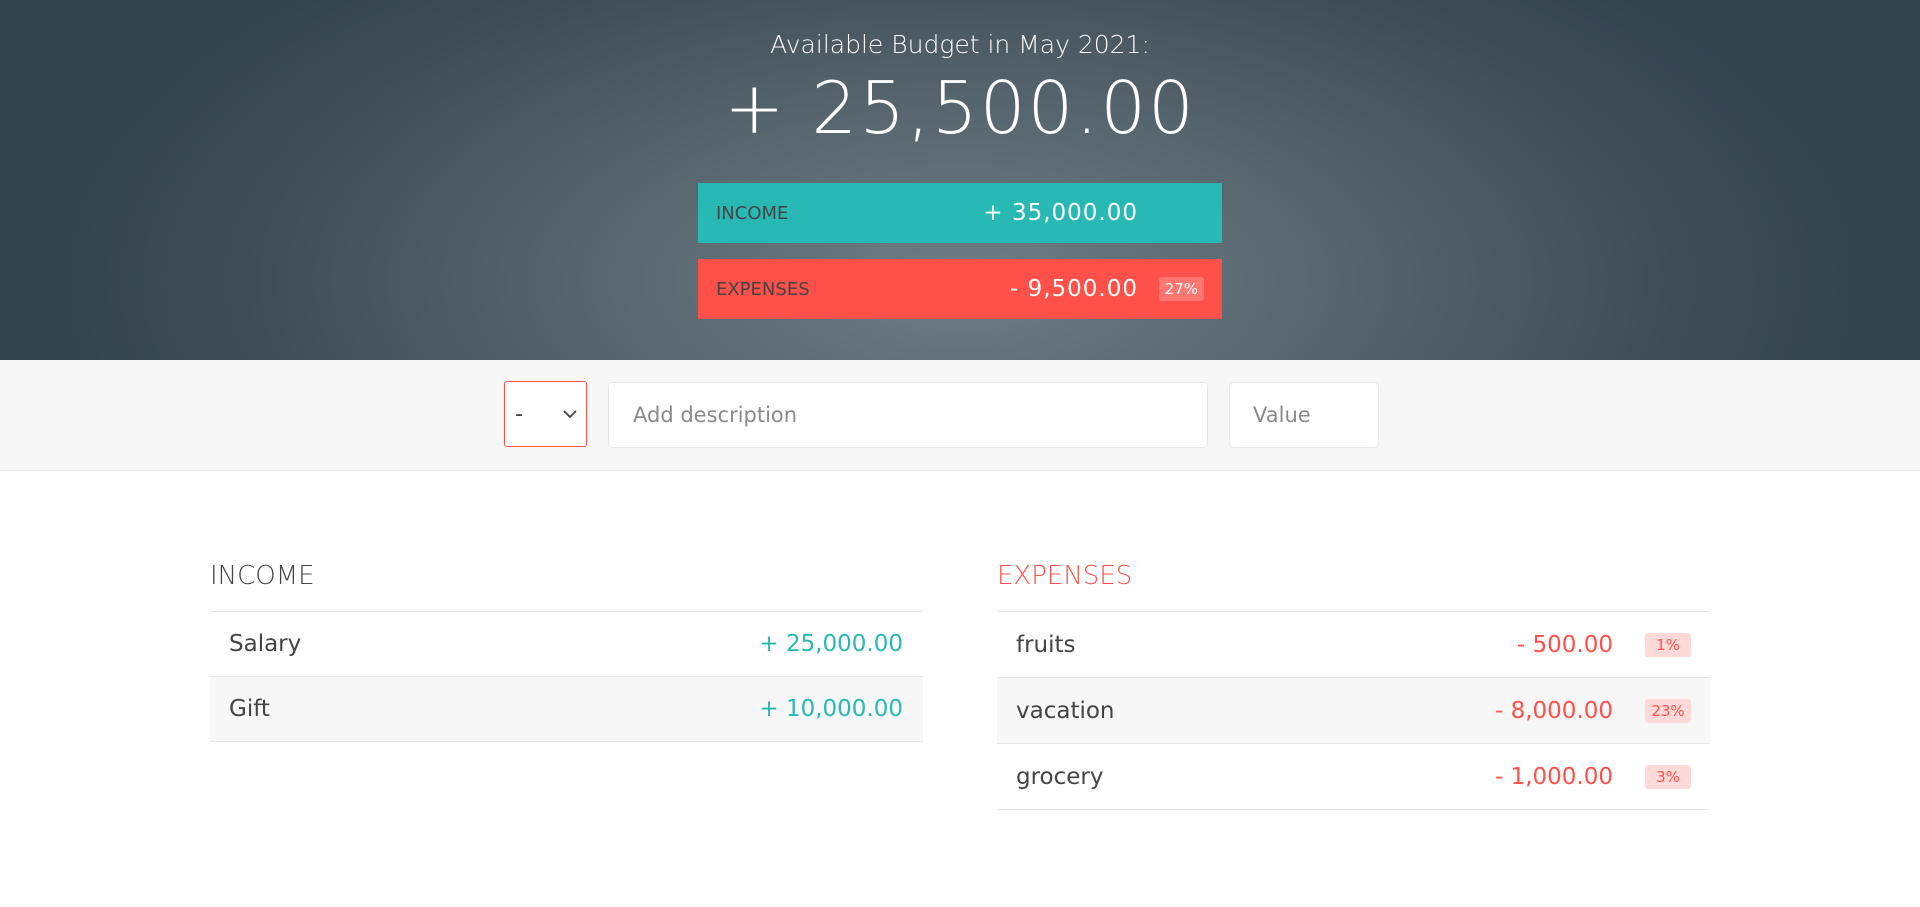 This screenshot has width=1920, height=907. What do you see at coordinates (1553, 710) in the screenshot?
I see `item-value: - 8,000.00` at bounding box center [1553, 710].